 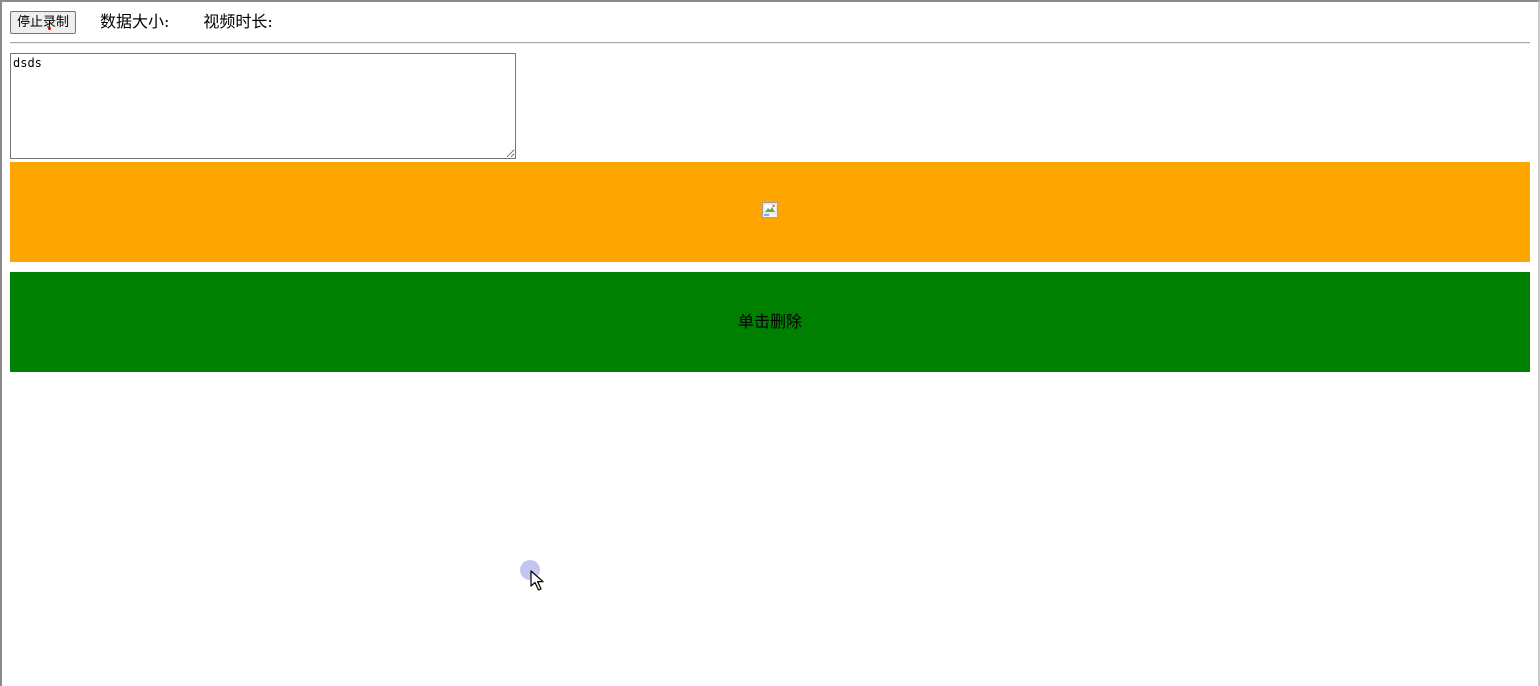 I want to click on delete-label: 单击删除, so click(x=769, y=321).